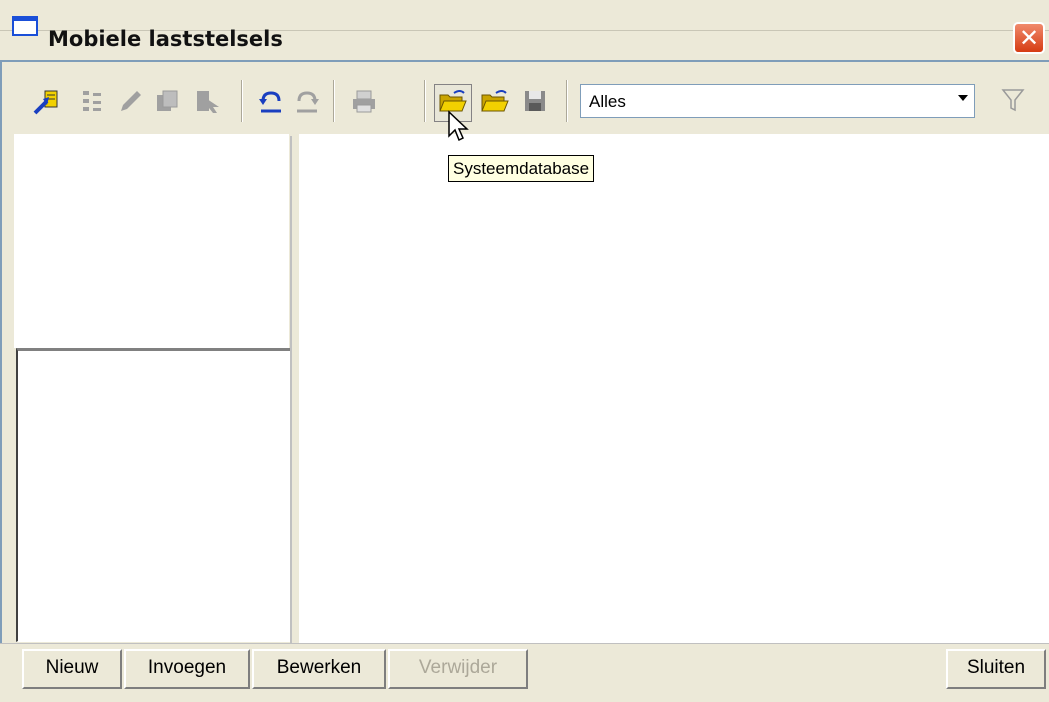 This screenshot has height=702, width=1049. Describe the element at coordinates (777, 101) in the screenshot. I see `filter-select: Alles` at that location.